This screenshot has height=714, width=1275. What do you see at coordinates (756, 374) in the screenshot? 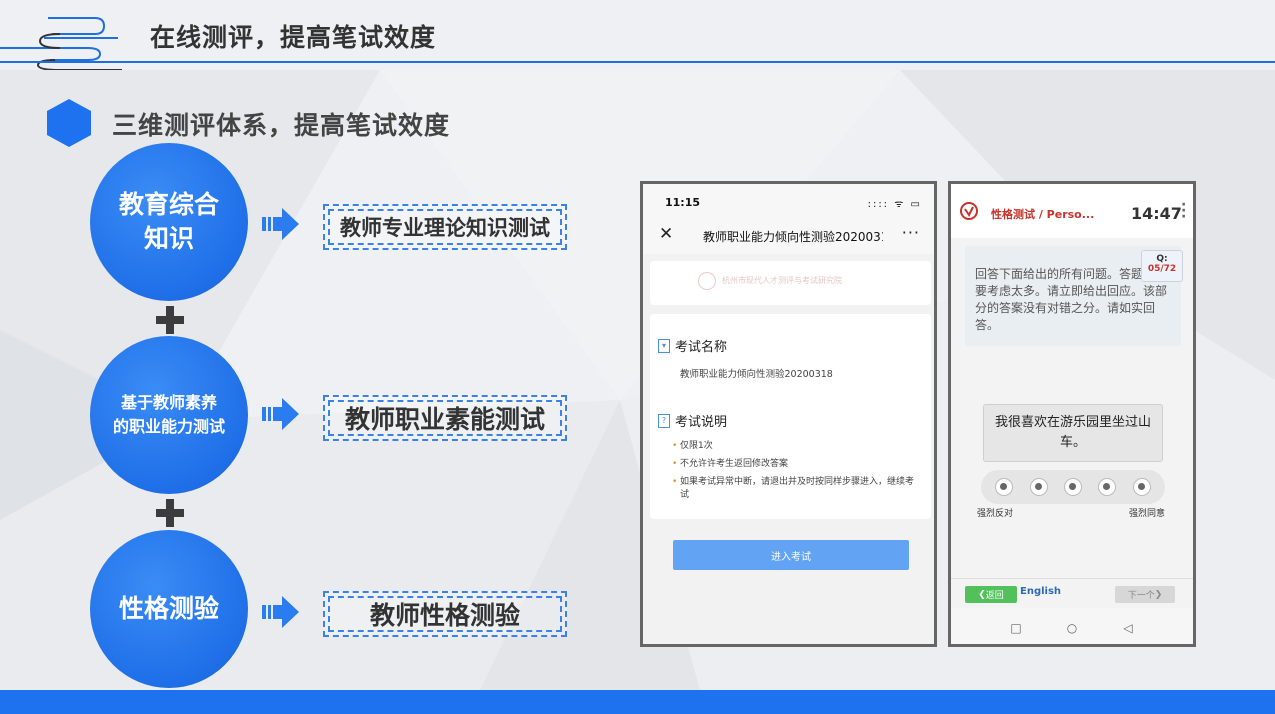
I see `exam-name-value: 教师职业能力倾向性测验20200318` at bounding box center [756, 374].